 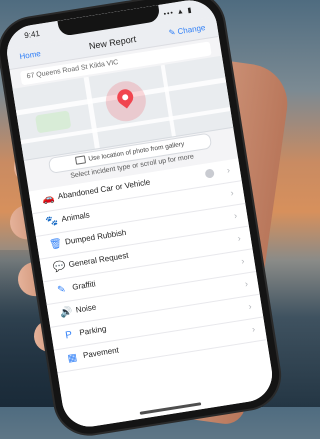 I want to click on list-item-label: General Request, so click(x=99, y=260).